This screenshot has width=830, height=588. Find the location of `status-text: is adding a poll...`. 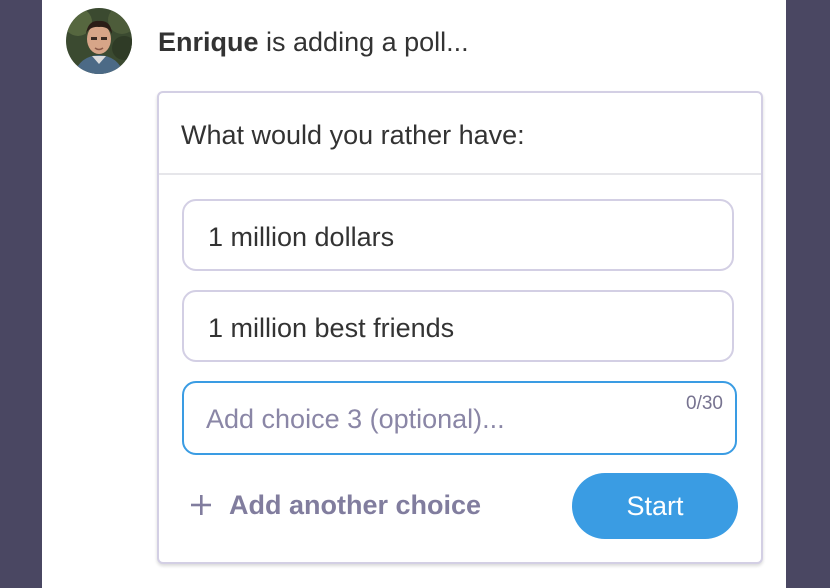

status-text: is adding a poll... is located at coordinates (363, 42).